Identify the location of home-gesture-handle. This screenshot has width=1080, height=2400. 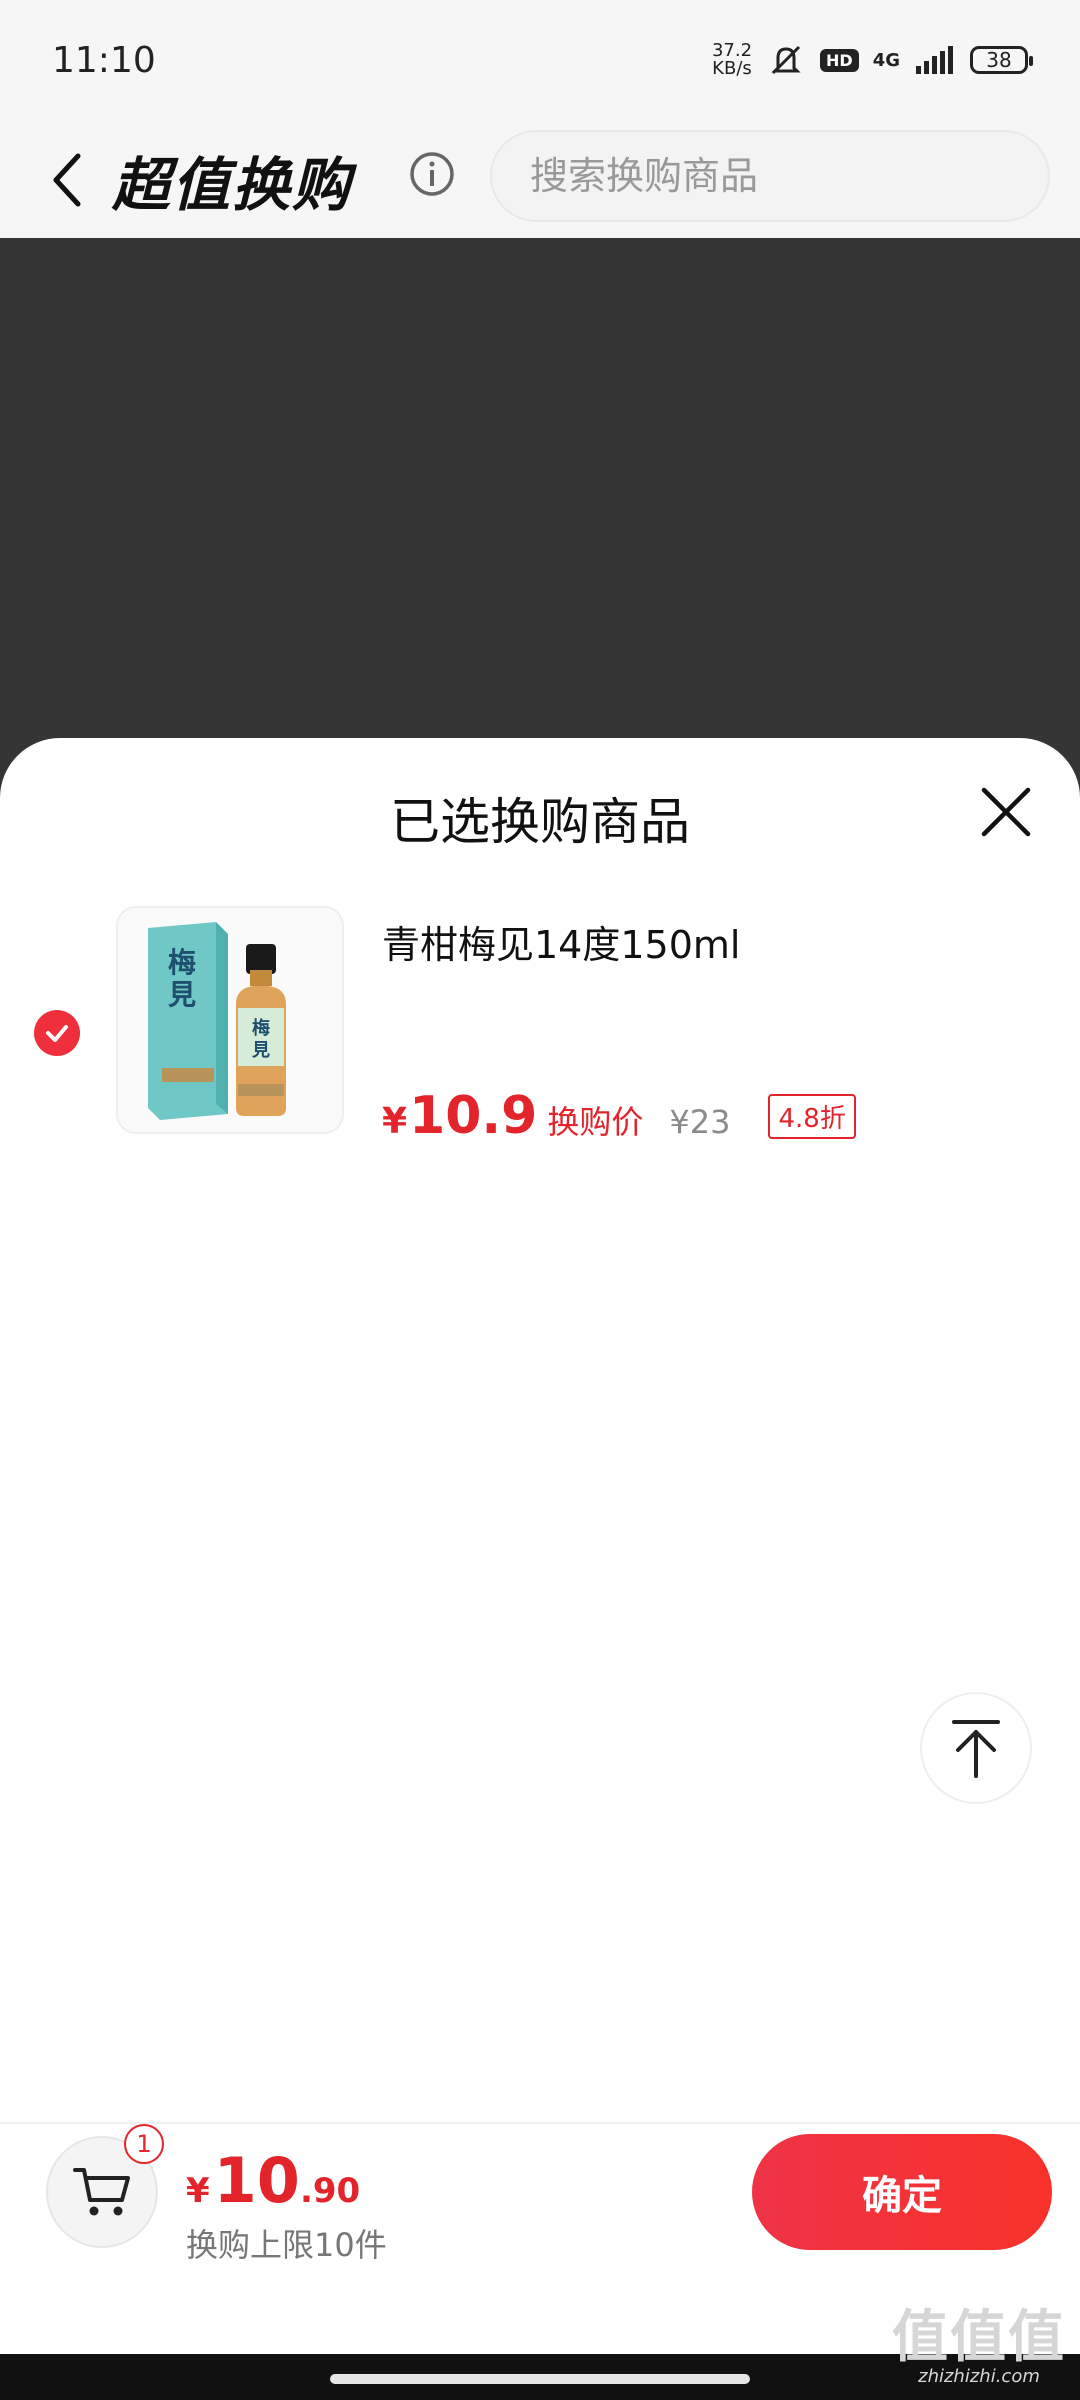
(540, 2379).